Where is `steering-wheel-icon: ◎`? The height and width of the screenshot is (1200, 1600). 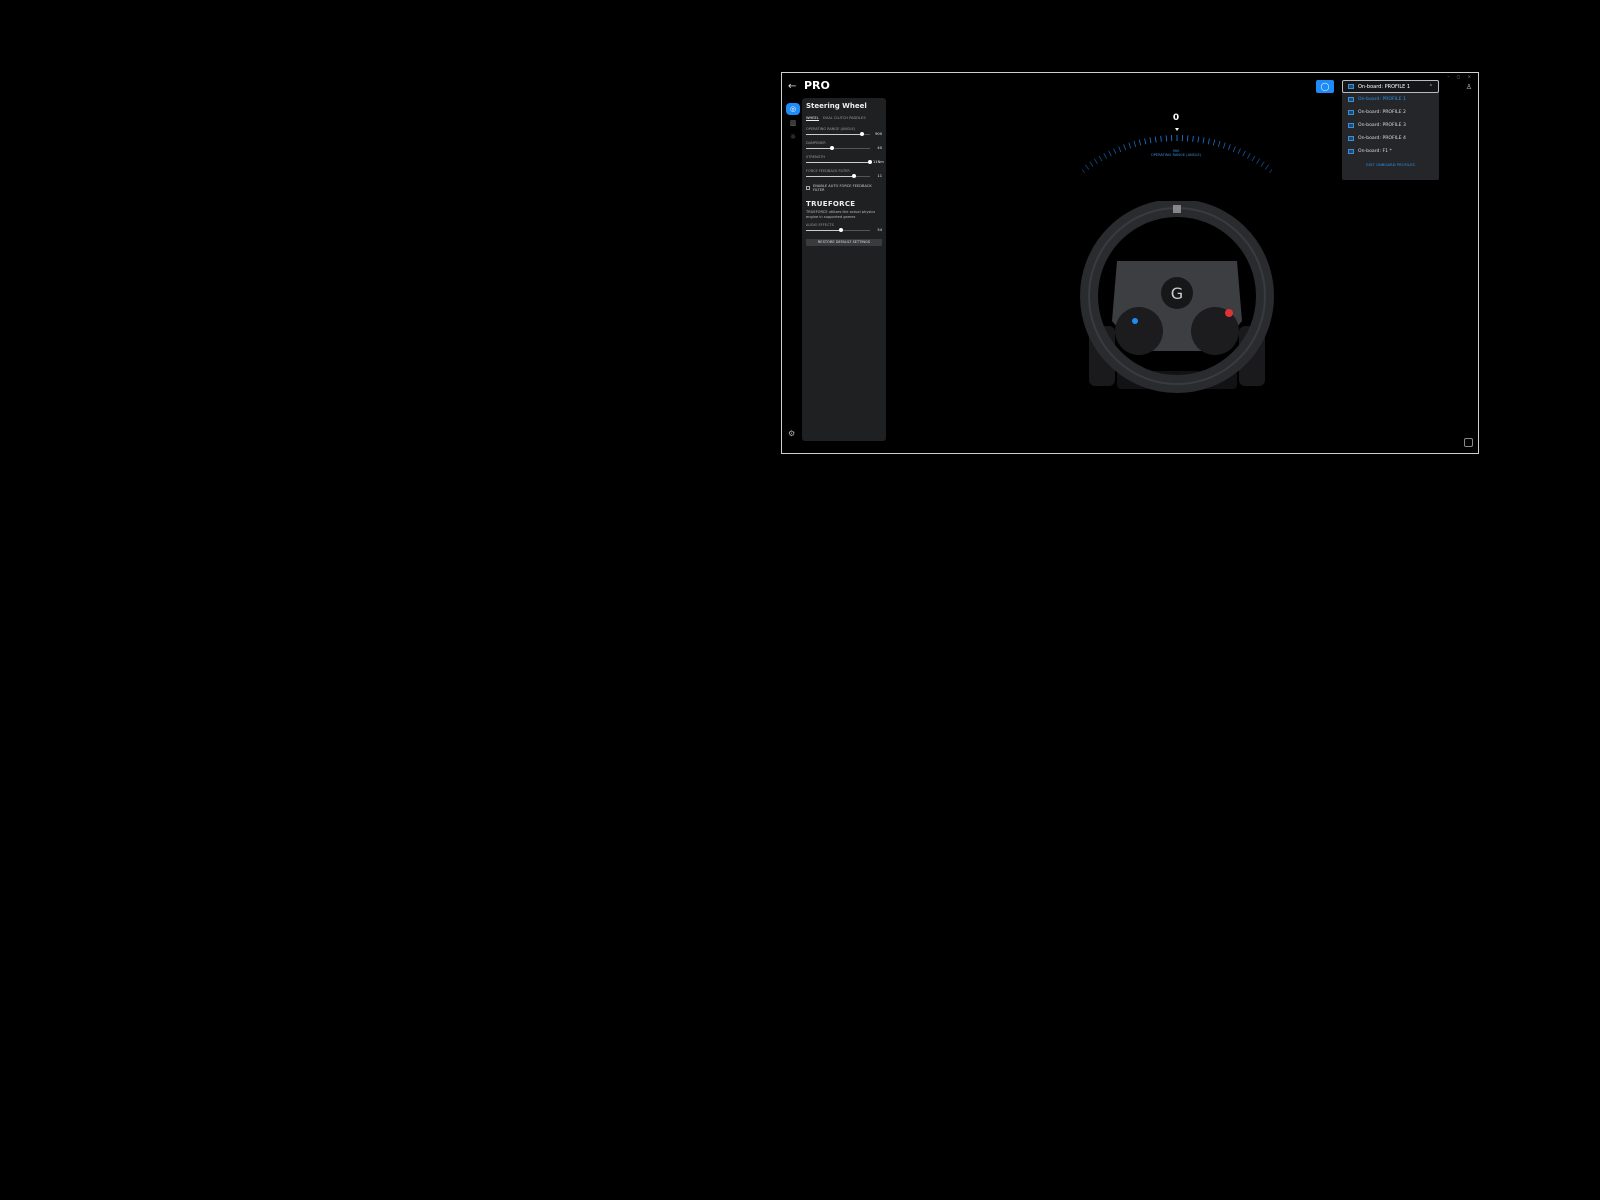 steering-wheel-icon: ◎ is located at coordinates (793, 109).